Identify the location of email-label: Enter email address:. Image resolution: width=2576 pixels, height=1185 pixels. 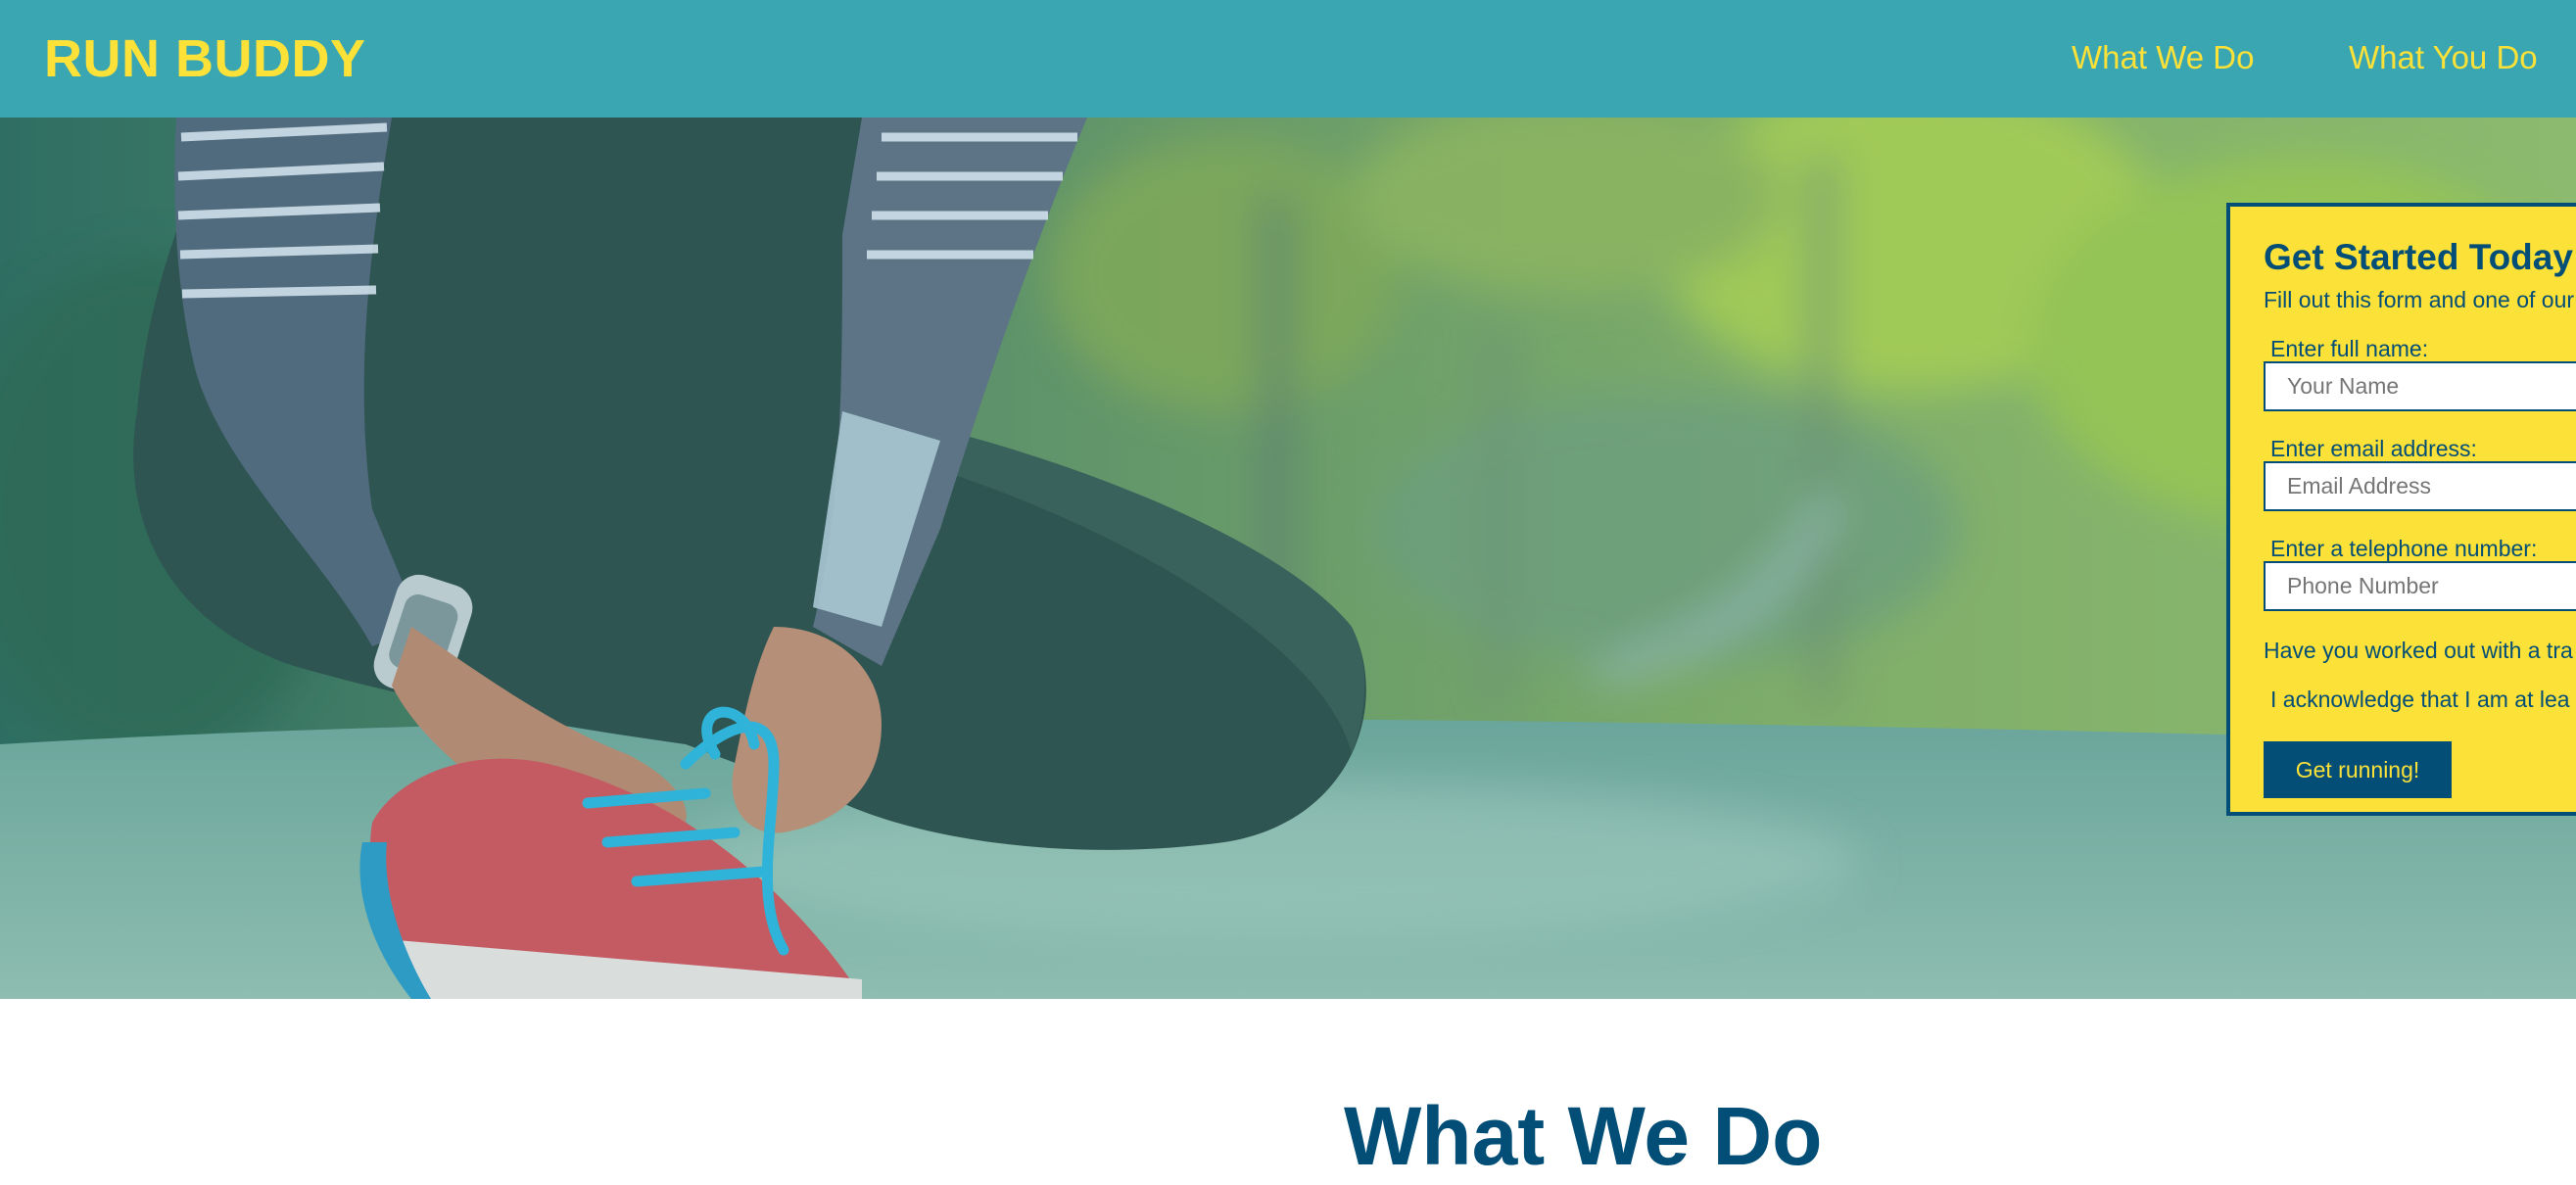
(2373, 448).